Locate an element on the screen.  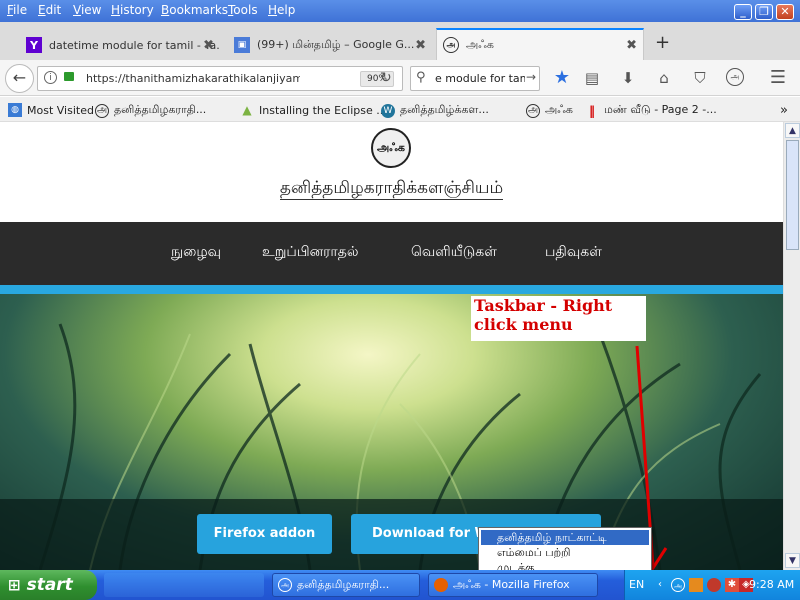
search-bar: ⚲ e module for tamil → is located at coordinates (475, 78).